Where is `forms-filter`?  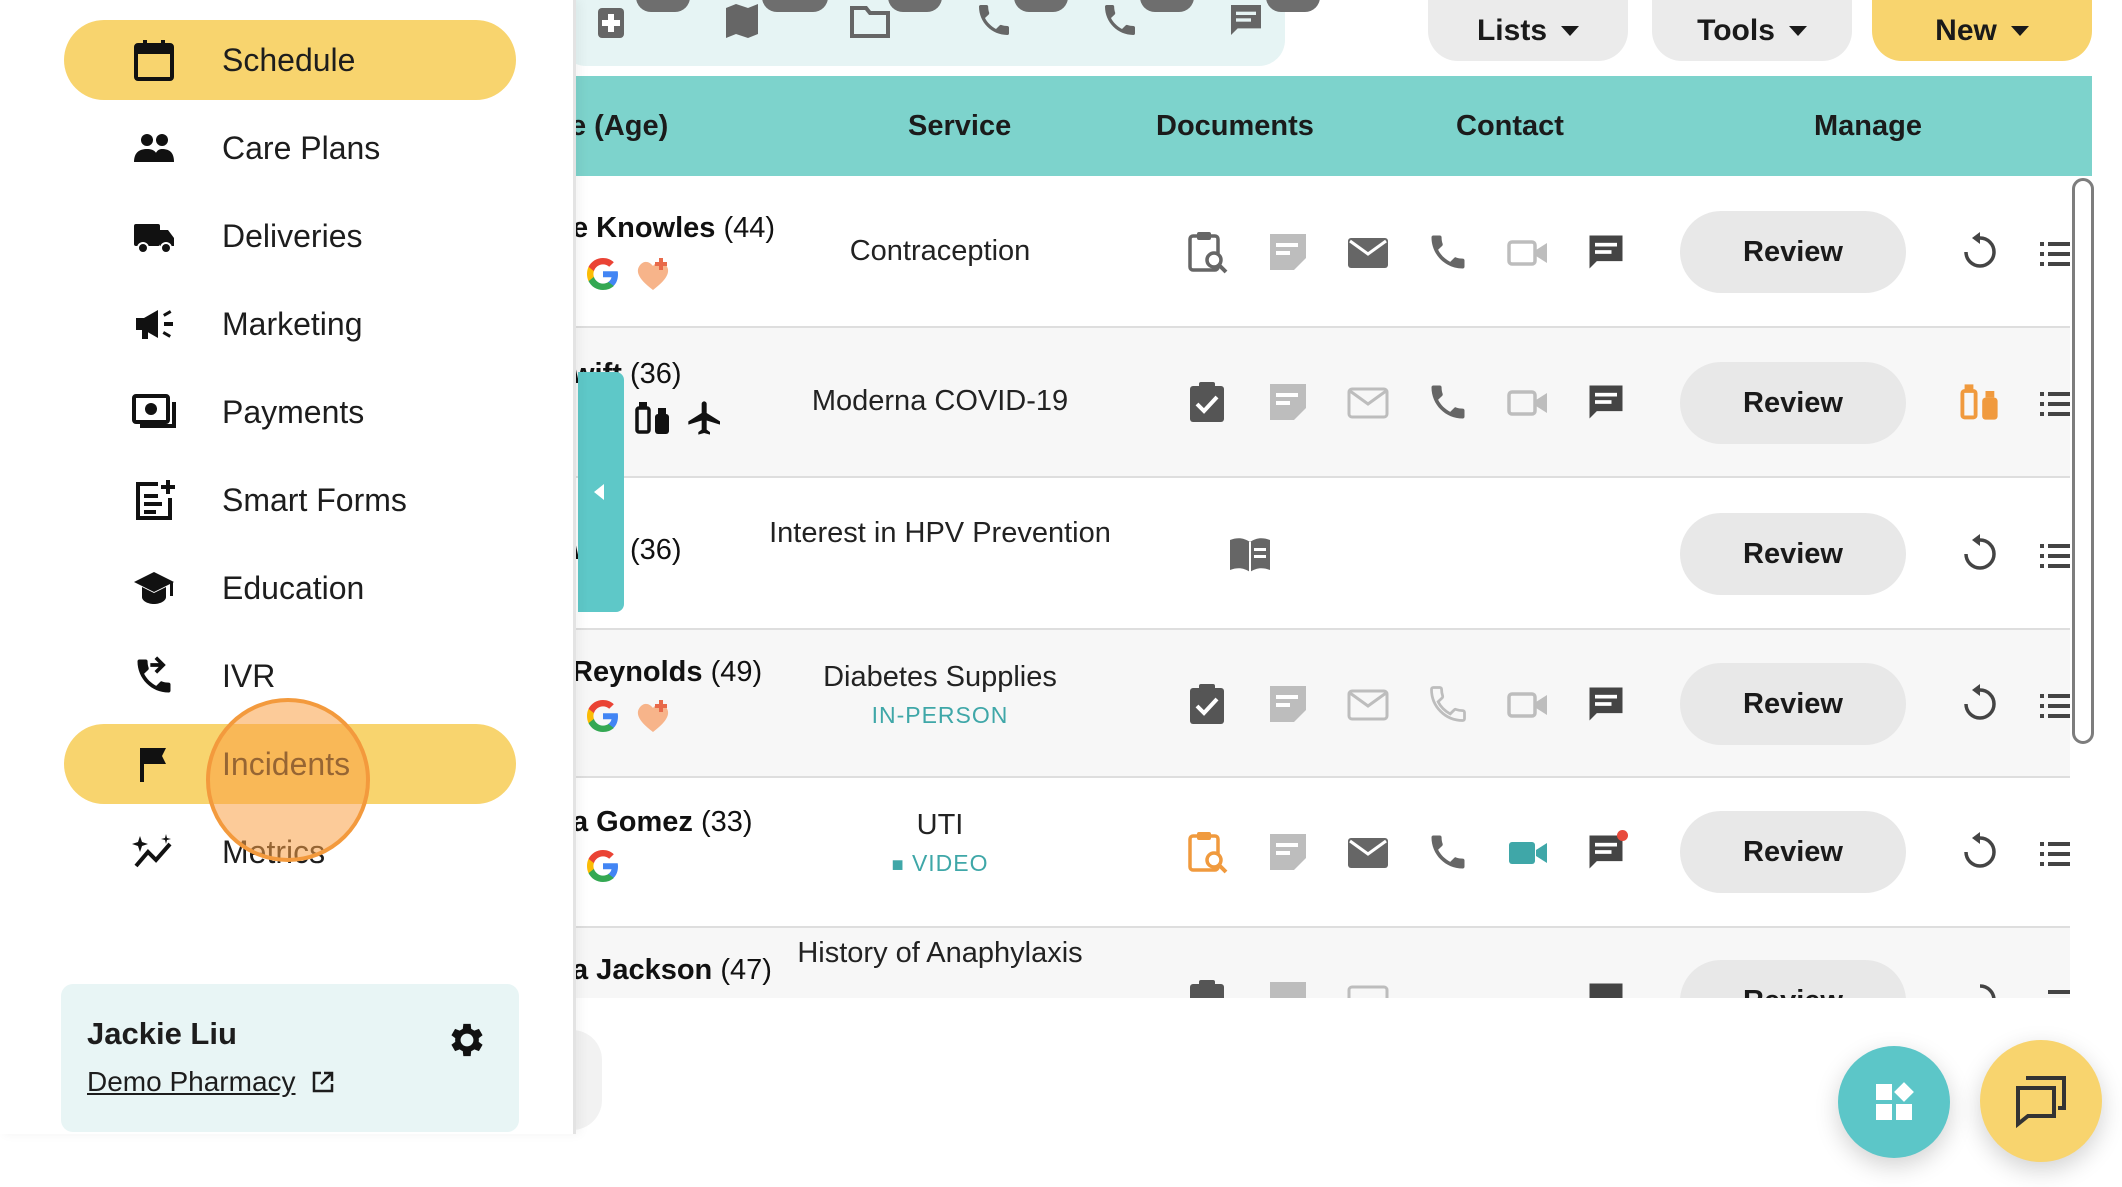
forms-filter is located at coordinates (1273, 23).